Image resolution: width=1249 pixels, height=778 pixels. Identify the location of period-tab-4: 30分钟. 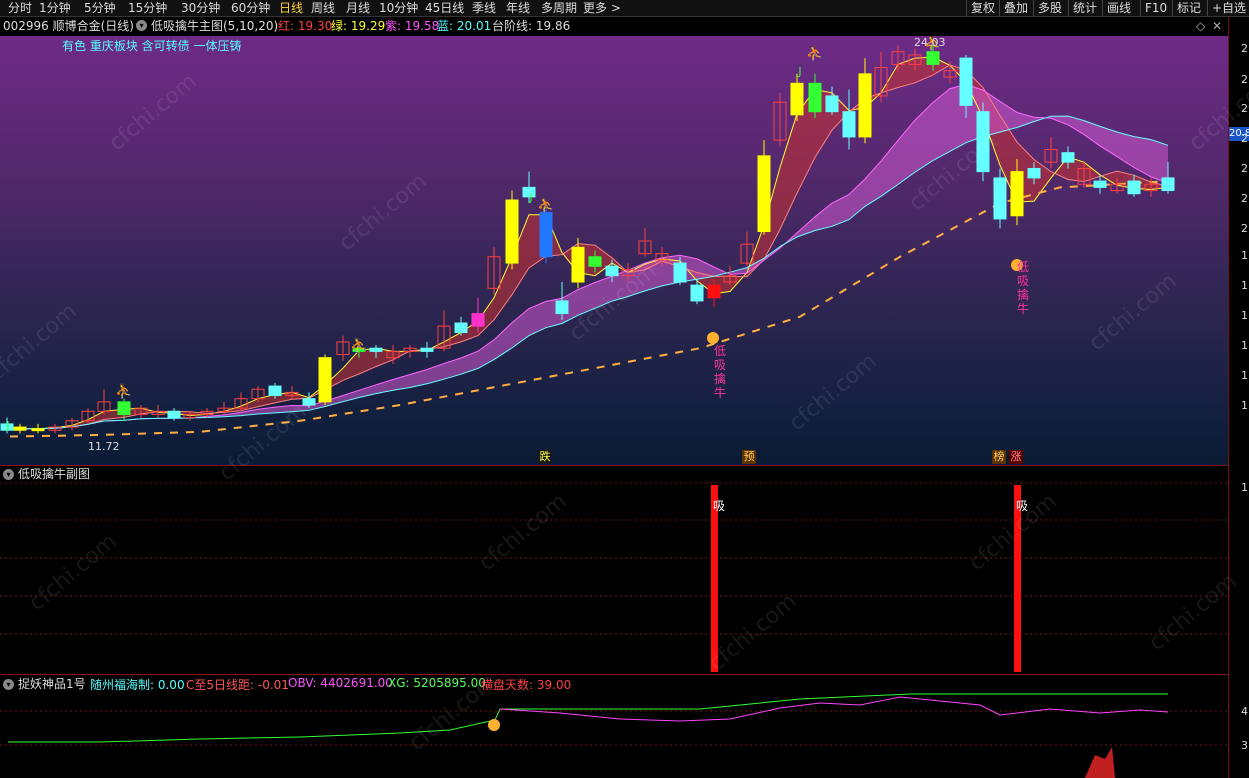
(200, 8).